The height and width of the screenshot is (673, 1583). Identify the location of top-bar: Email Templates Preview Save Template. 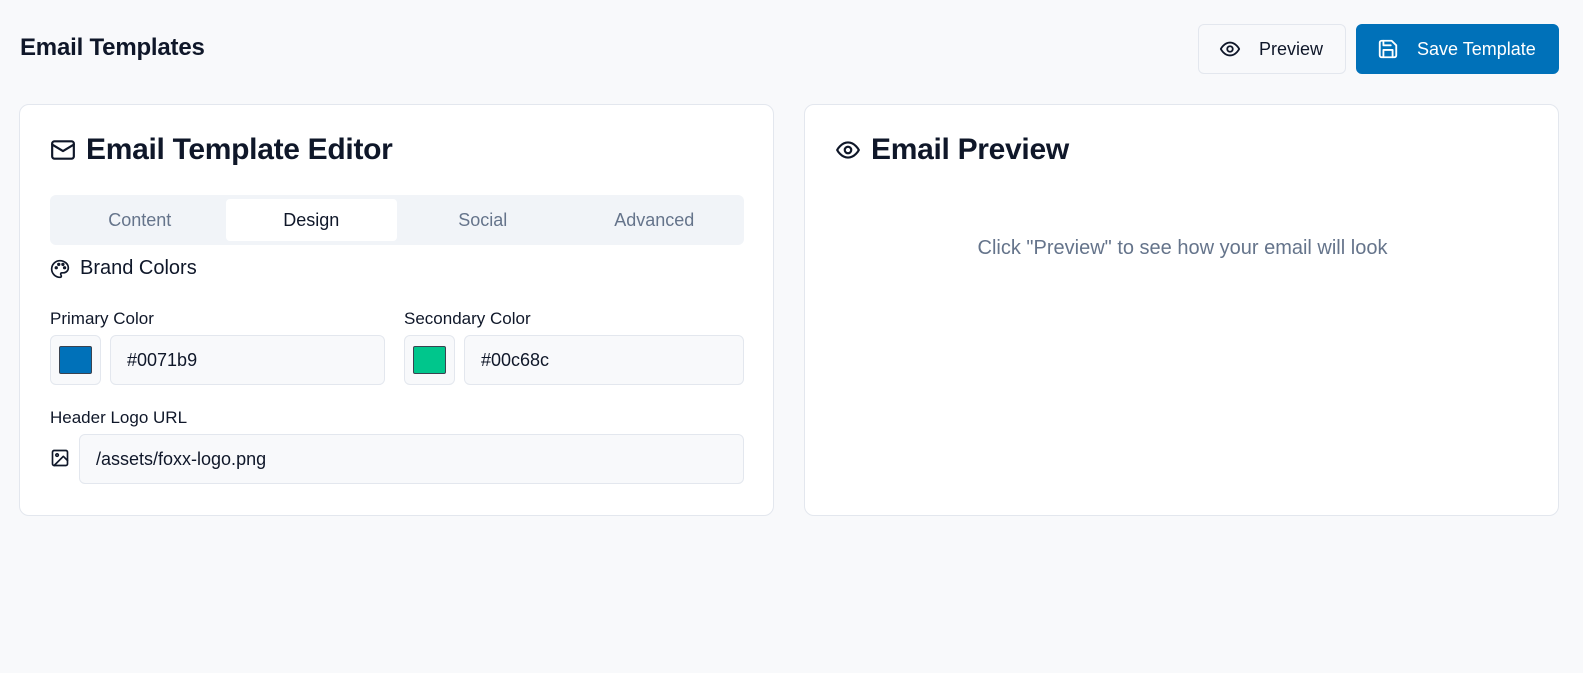
(791, 50).